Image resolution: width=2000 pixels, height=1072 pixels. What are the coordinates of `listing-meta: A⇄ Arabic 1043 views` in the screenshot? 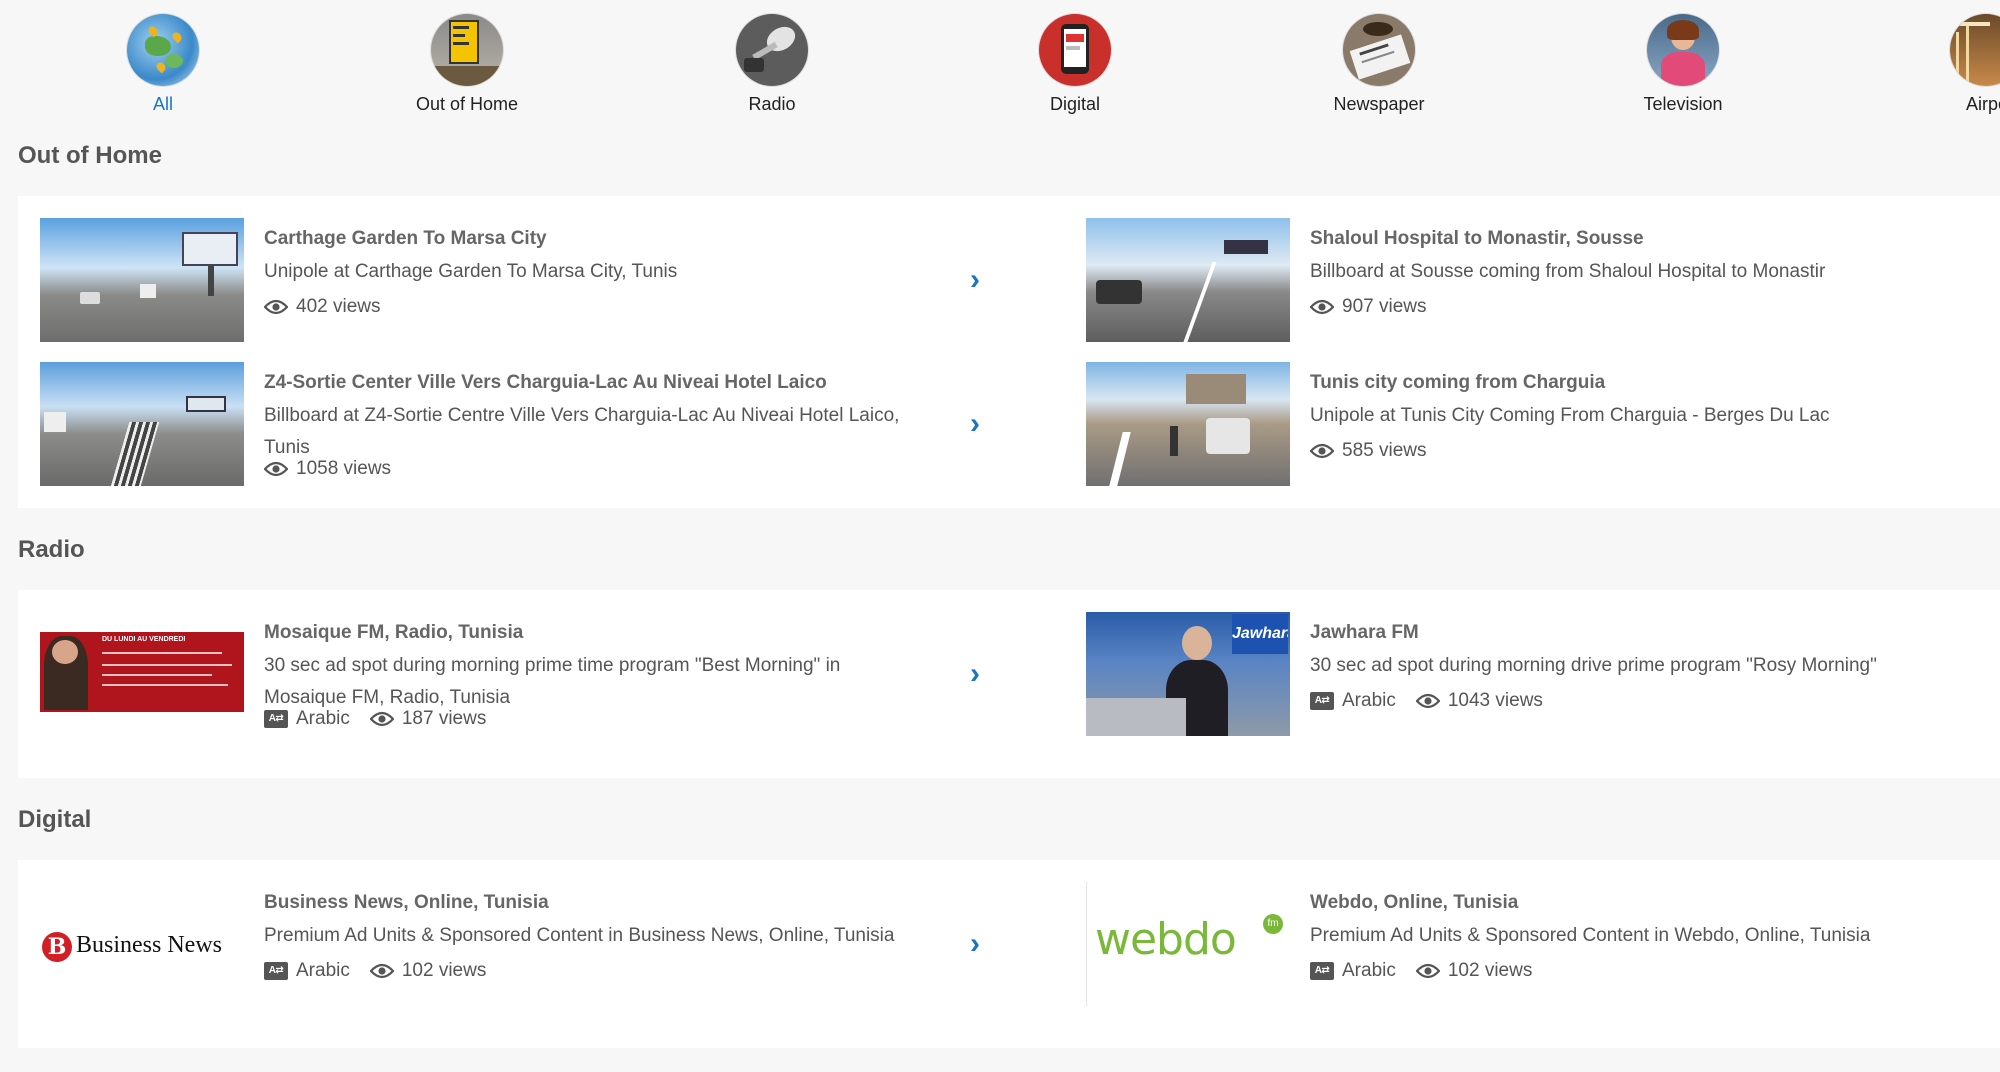 It's located at (1433, 701).